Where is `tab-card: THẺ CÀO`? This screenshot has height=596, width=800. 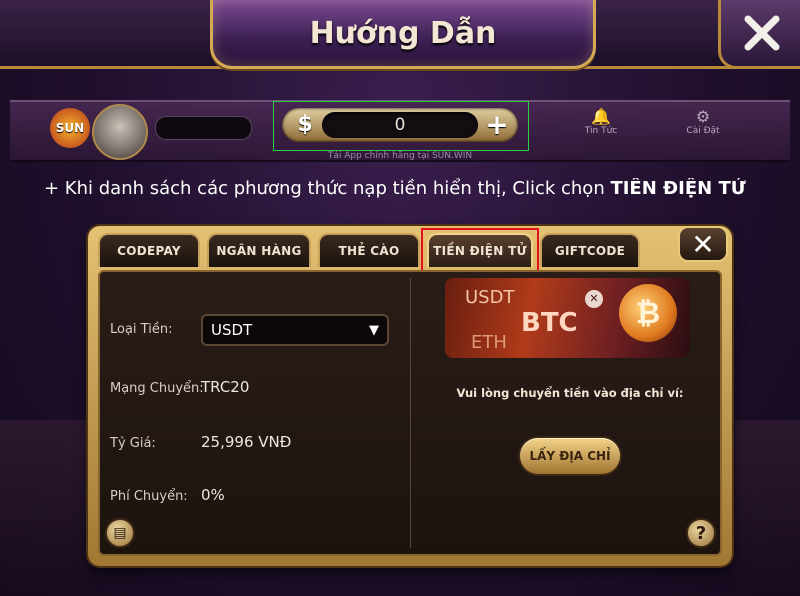 tab-card: THẺ CÀO is located at coordinates (369, 250).